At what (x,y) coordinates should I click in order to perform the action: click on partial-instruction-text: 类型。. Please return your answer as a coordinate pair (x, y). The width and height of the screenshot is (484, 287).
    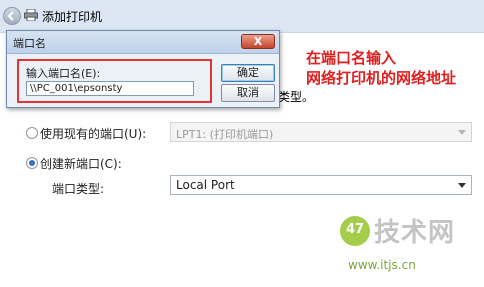
    Looking at the image, I should click on (296, 97).